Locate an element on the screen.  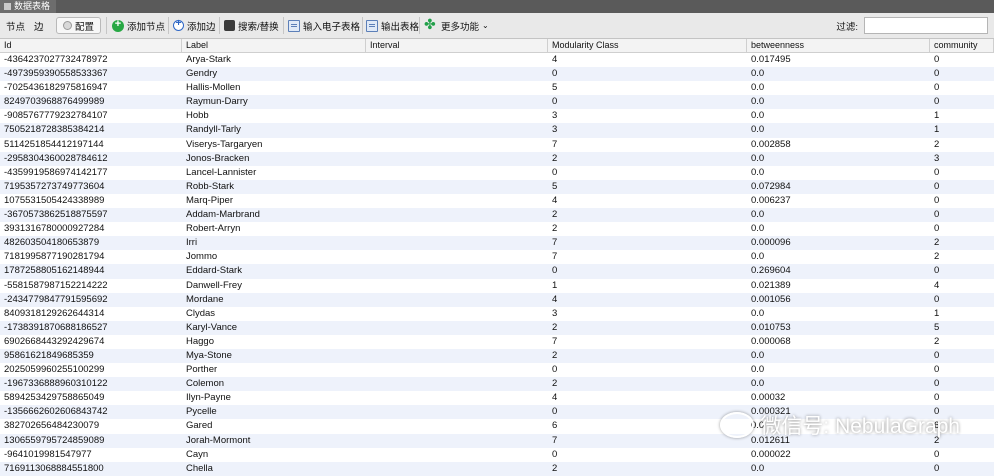
cell-betweenness: 0.017495 is located at coordinates (840, 60).